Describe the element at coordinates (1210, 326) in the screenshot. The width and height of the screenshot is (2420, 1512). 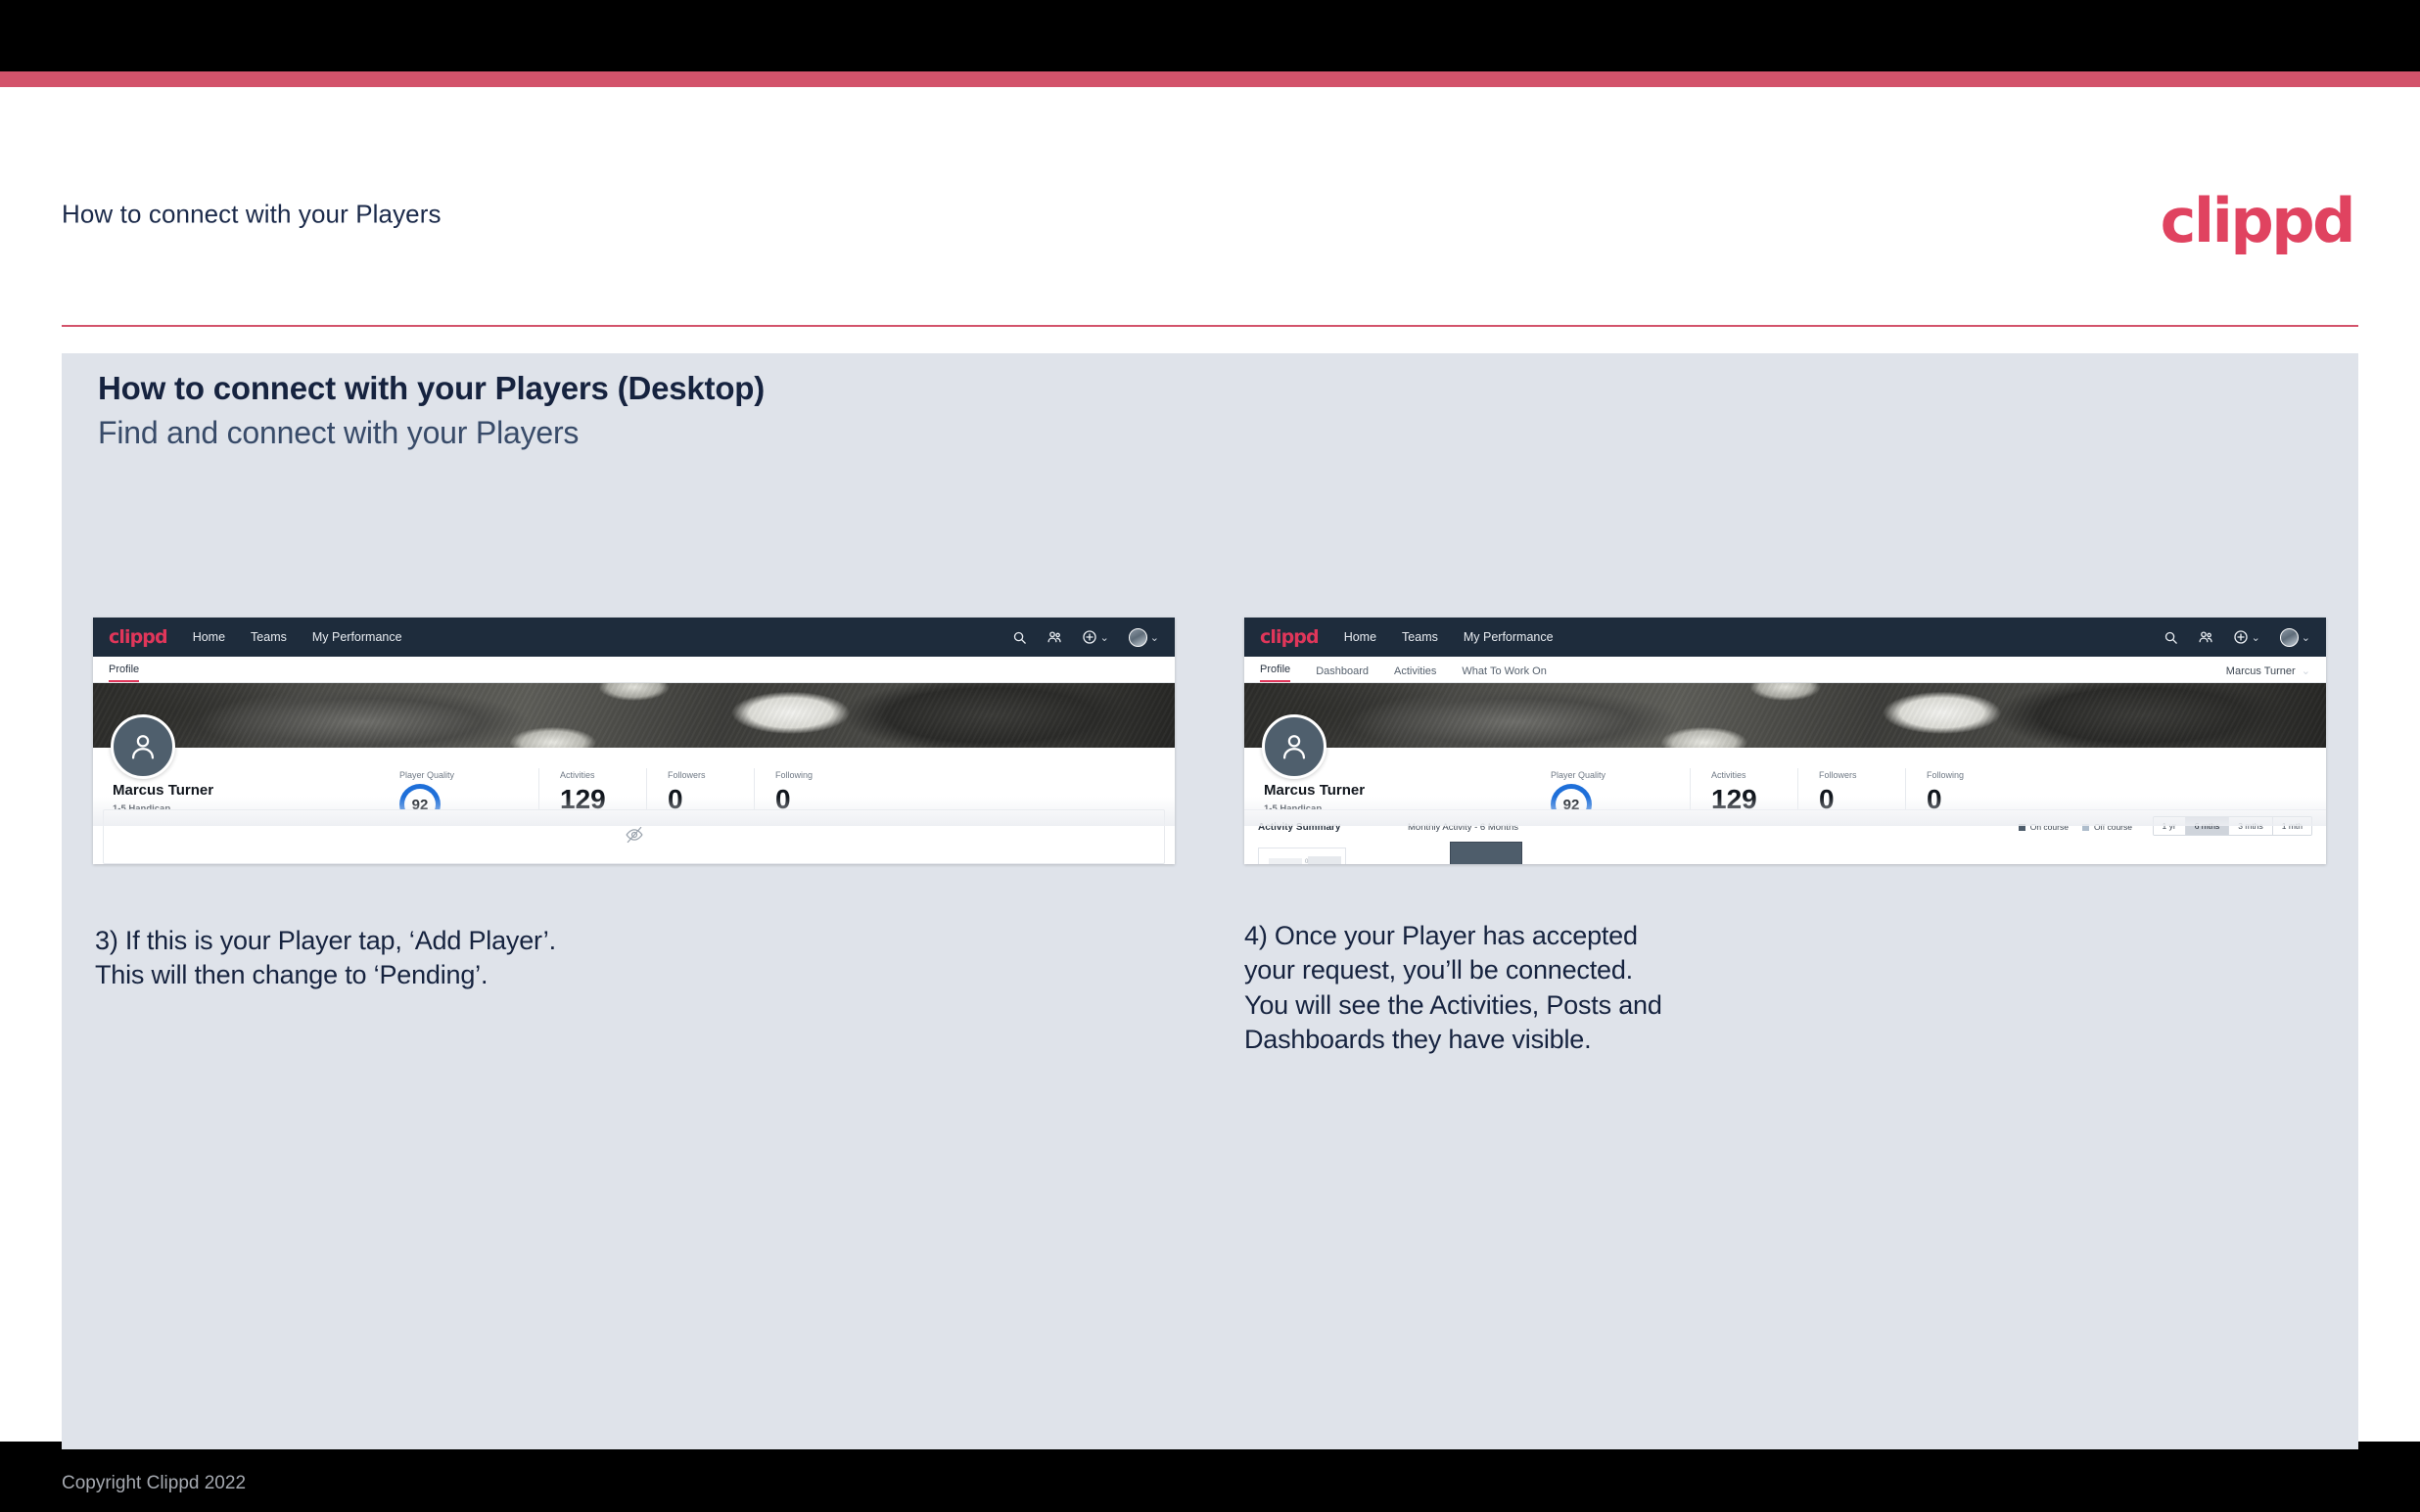
I see `header-divider` at that location.